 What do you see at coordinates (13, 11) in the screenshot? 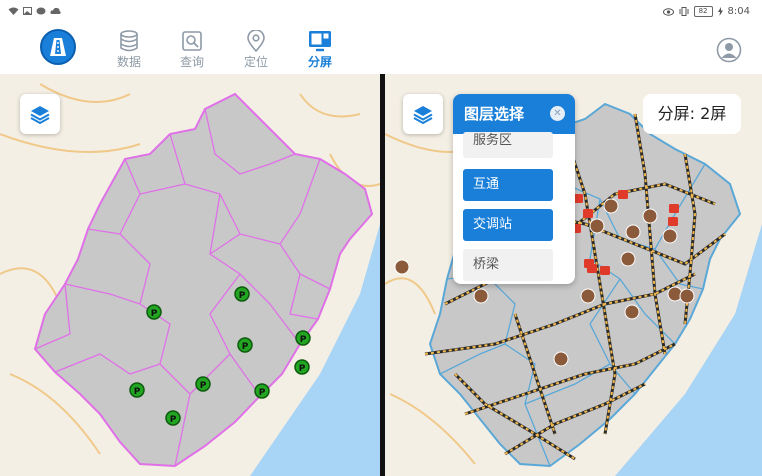
I see `wifi-icon` at bounding box center [13, 11].